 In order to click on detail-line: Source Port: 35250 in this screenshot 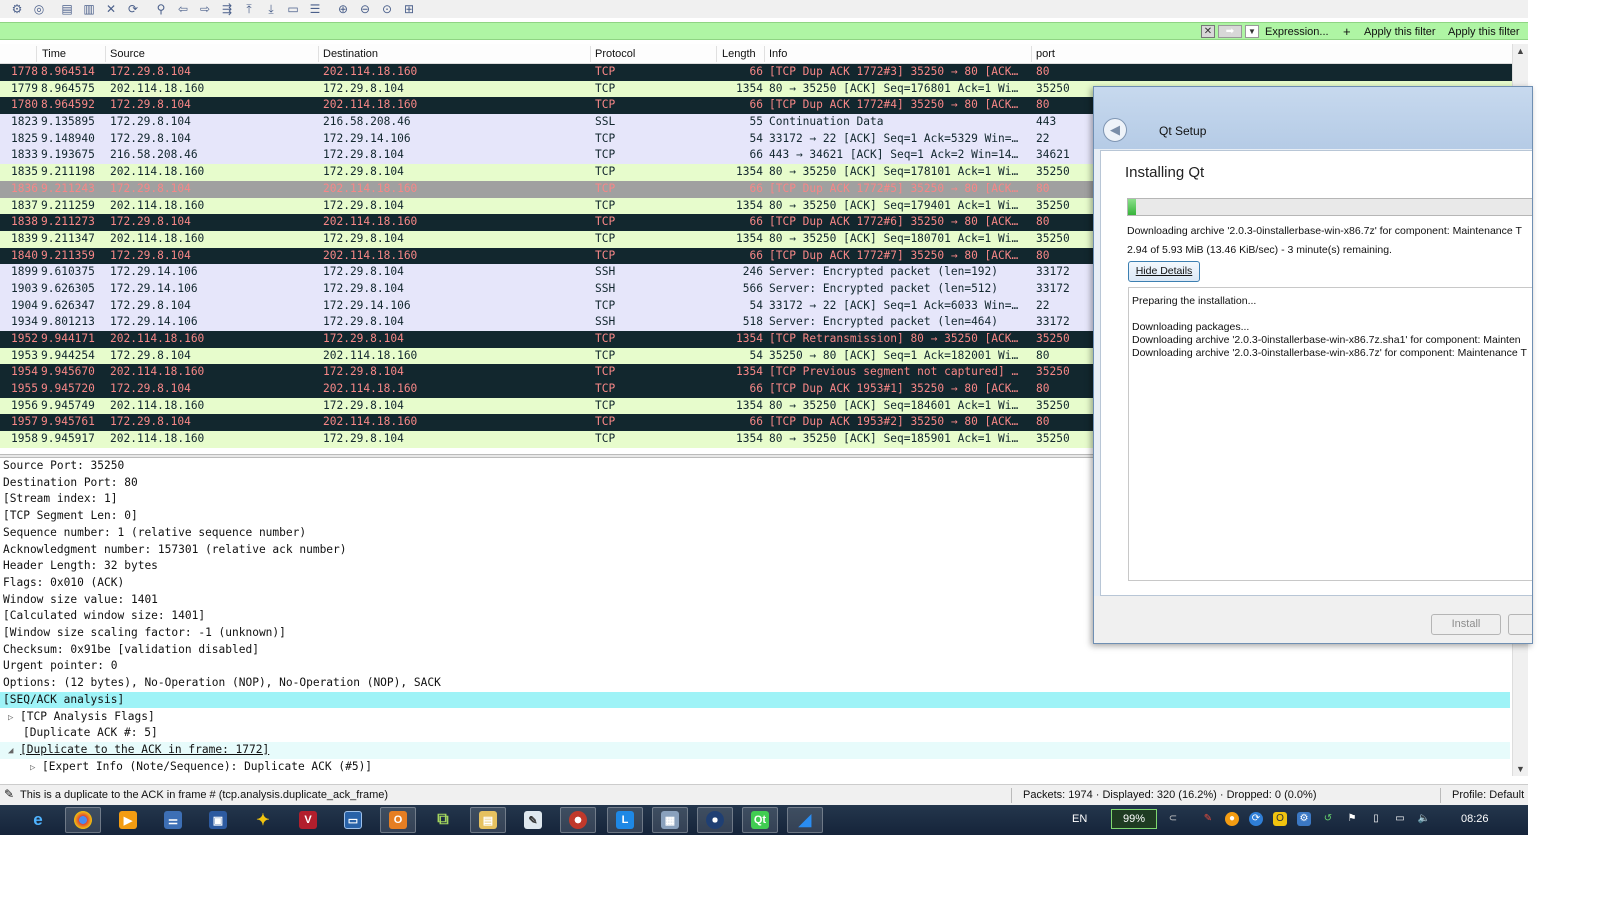, I will do `click(63, 466)`.